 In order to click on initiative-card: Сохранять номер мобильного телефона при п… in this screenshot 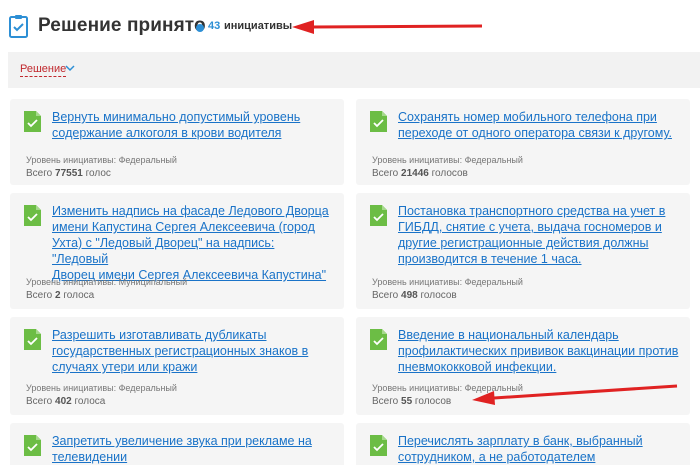, I will do `click(523, 142)`.